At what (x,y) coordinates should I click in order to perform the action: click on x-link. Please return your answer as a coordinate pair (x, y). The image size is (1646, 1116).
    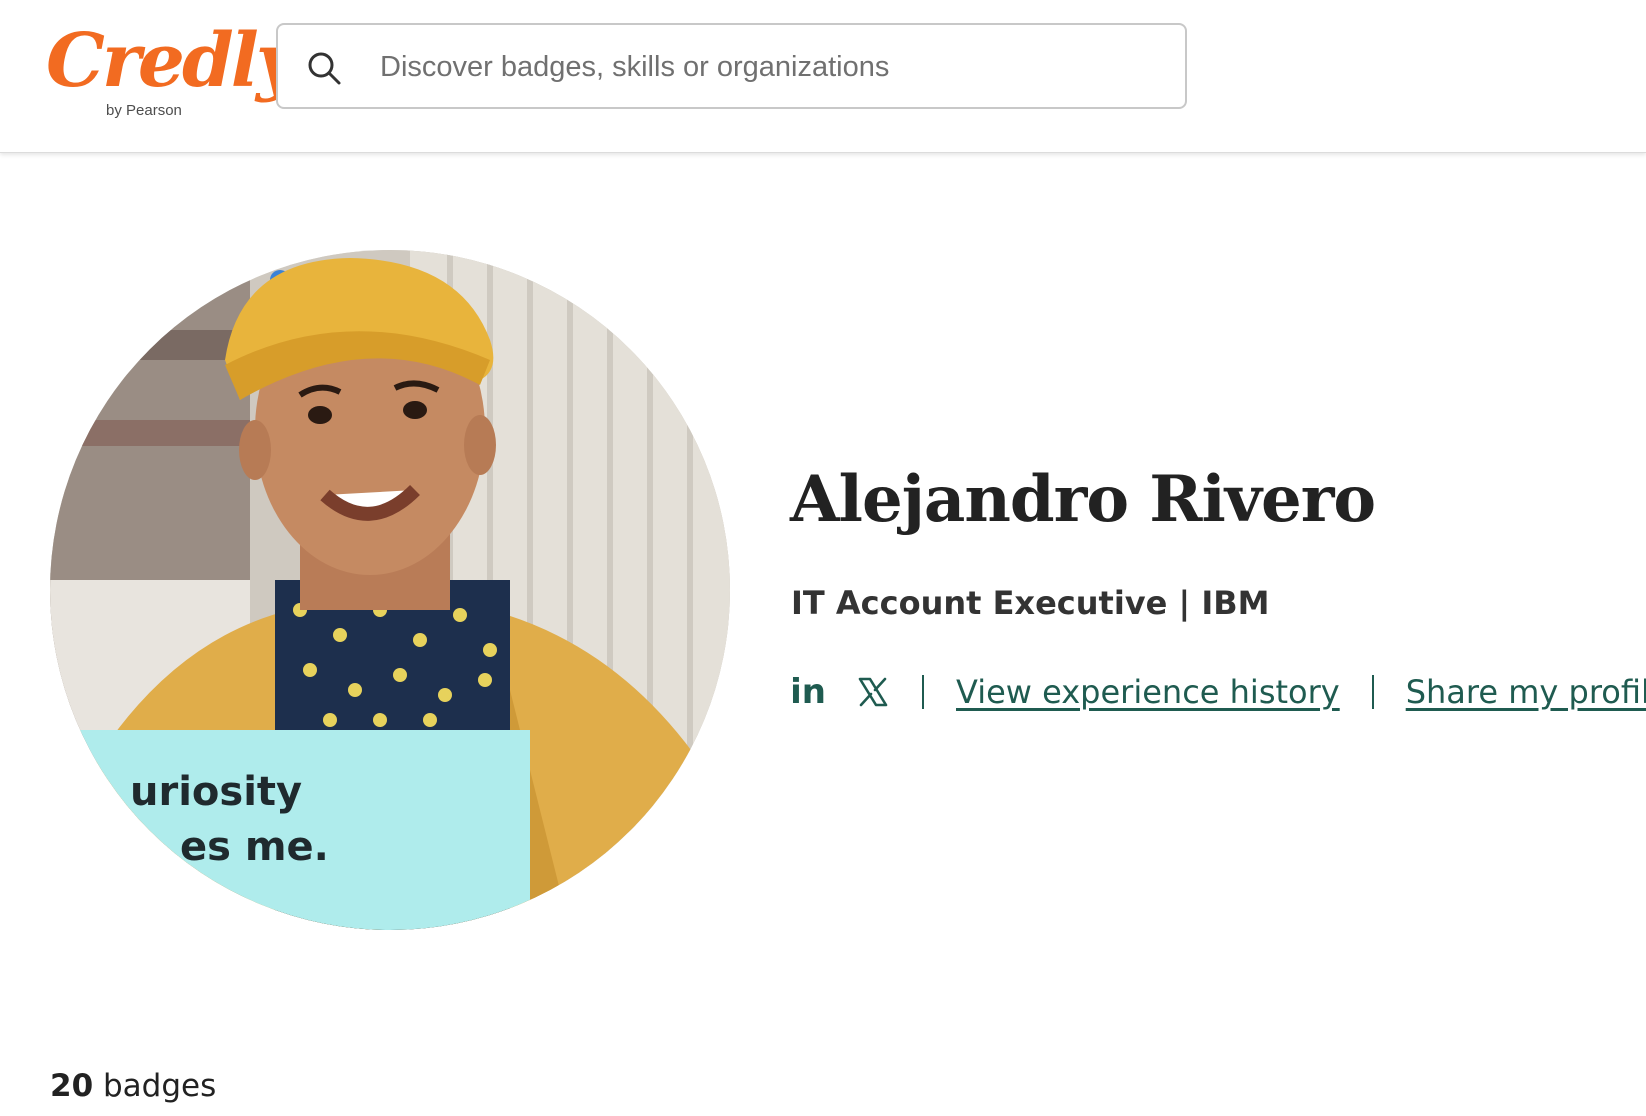
    Looking at the image, I should click on (858, 692).